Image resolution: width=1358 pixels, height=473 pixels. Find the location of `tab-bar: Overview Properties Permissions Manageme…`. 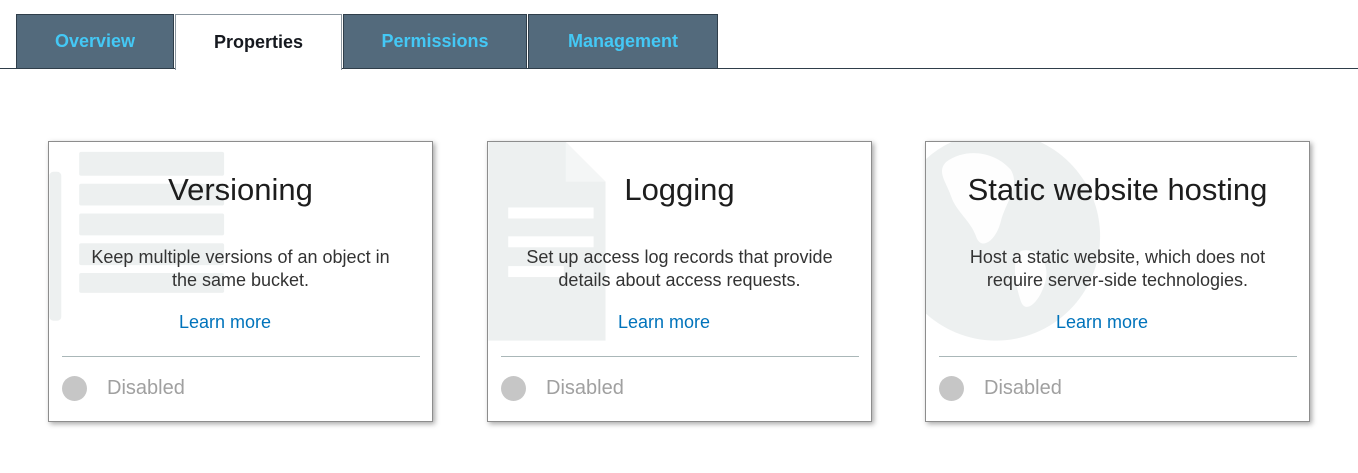

tab-bar: Overview Properties Permissions Manageme… is located at coordinates (679, 35).